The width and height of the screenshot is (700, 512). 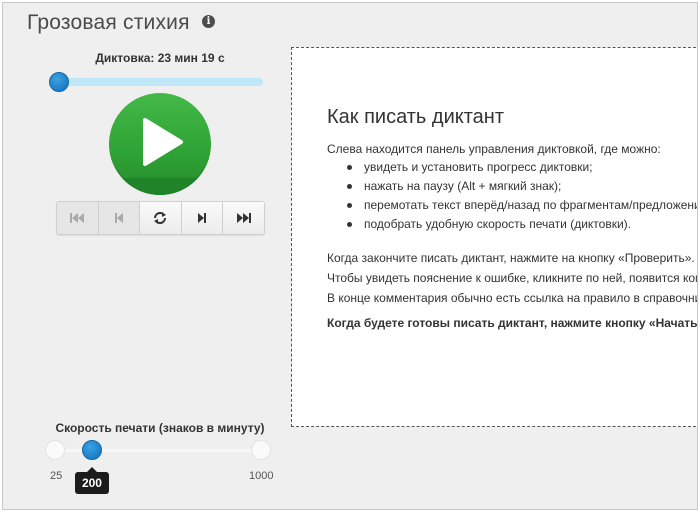 What do you see at coordinates (91, 480) in the screenshot?
I see `speed-value-tooltip: 200` at bounding box center [91, 480].